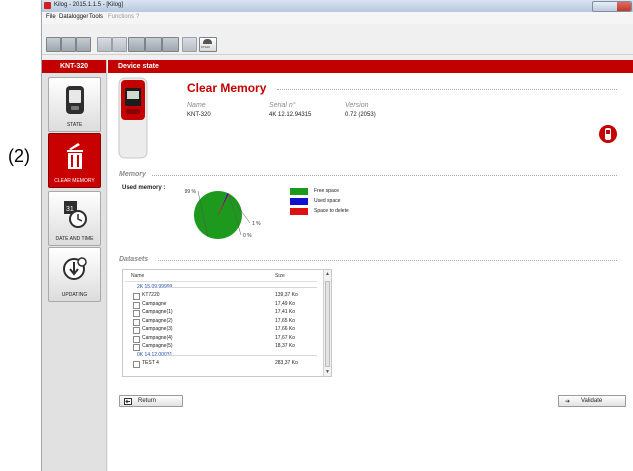 This screenshot has width=633, height=471. I want to click on dataset-size: 18,37 Ko, so click(285, 346).